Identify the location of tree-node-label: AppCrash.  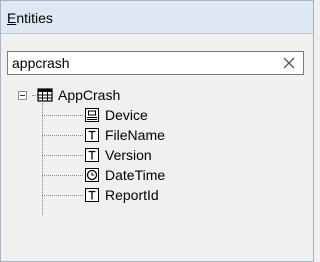
(89, 95).